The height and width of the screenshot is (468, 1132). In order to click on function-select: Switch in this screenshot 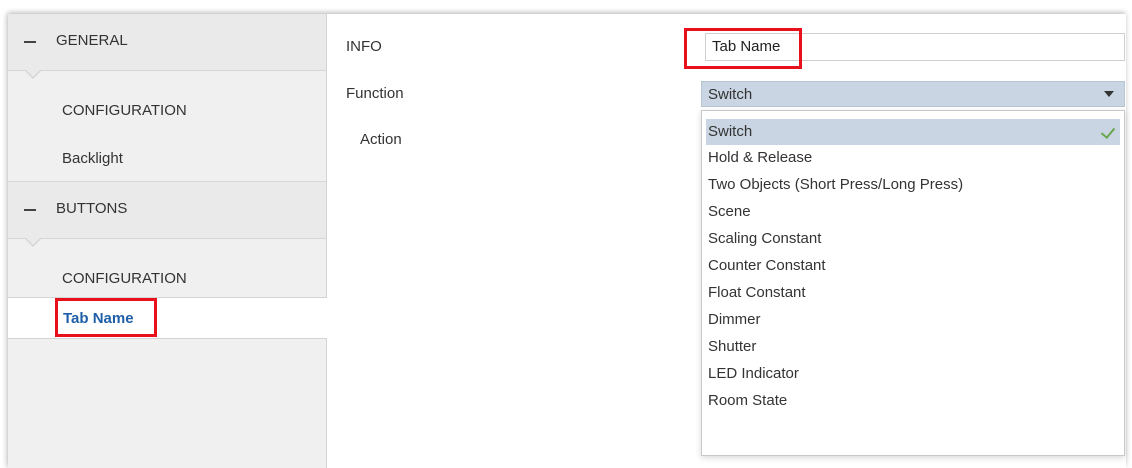, I will do `click(913, 94)`.